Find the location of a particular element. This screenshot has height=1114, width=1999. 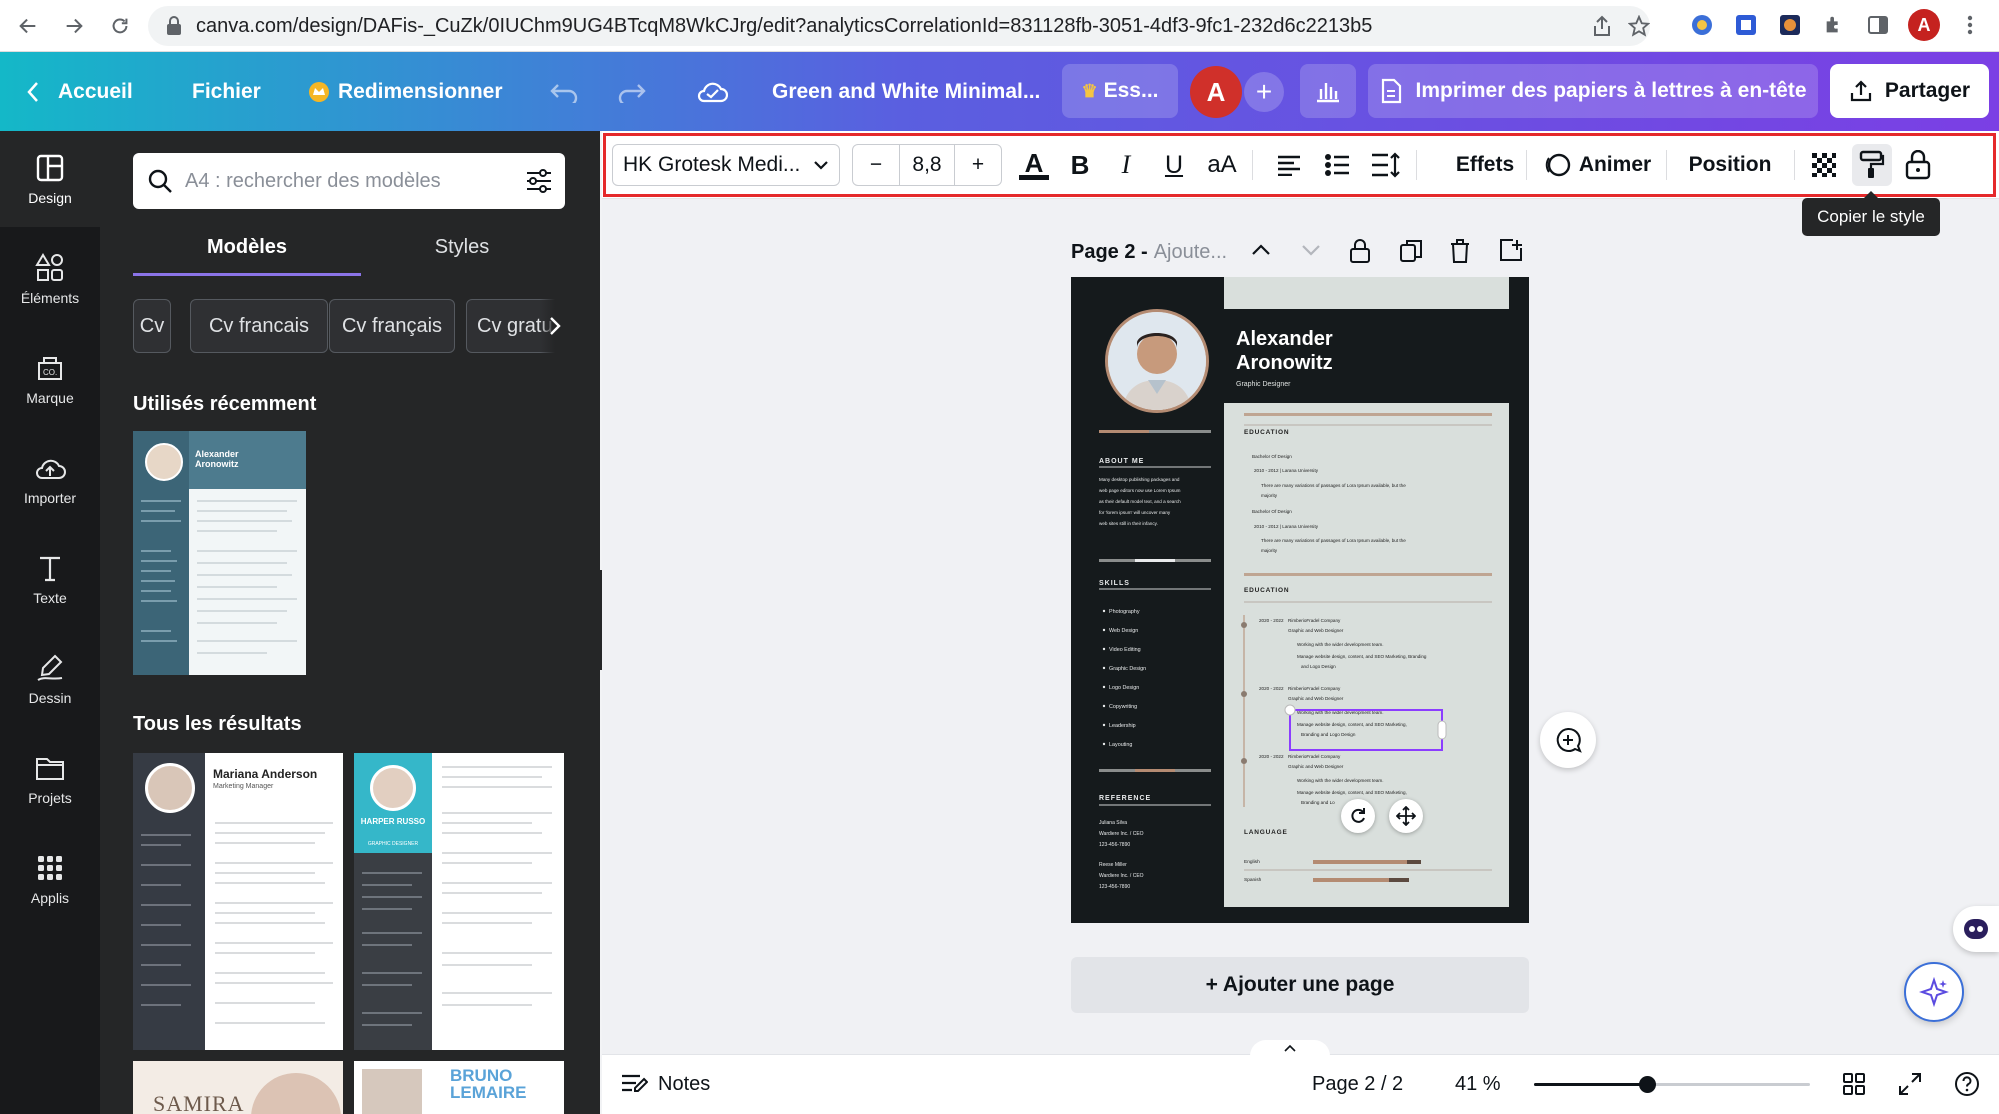

extensions-puzzle-icon is located at coordinates (1834, 25).